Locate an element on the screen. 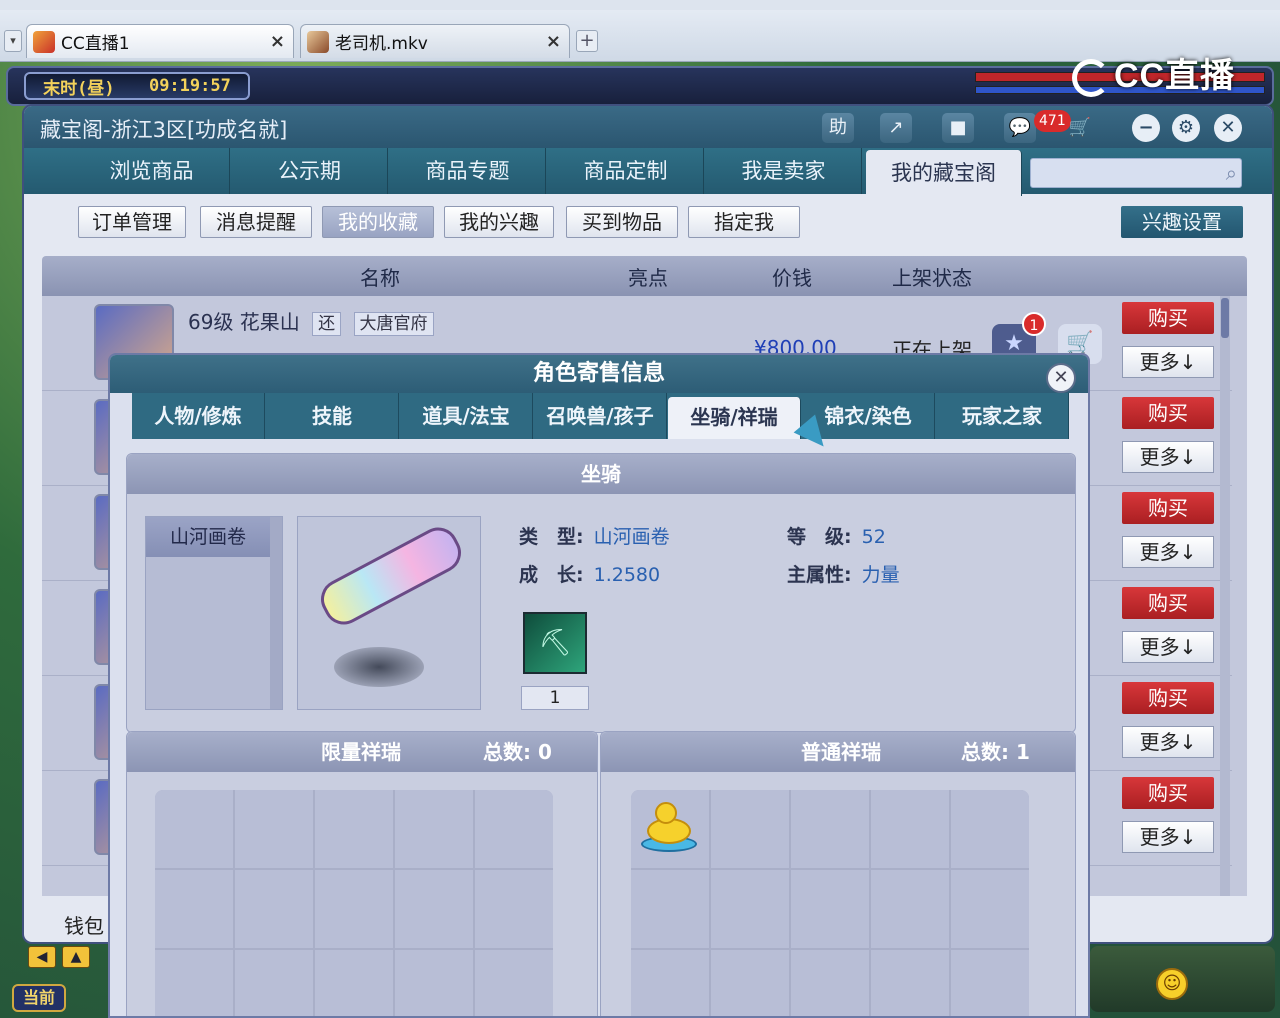  close-window-button: ✕ is located at coordinates (1228, 128).